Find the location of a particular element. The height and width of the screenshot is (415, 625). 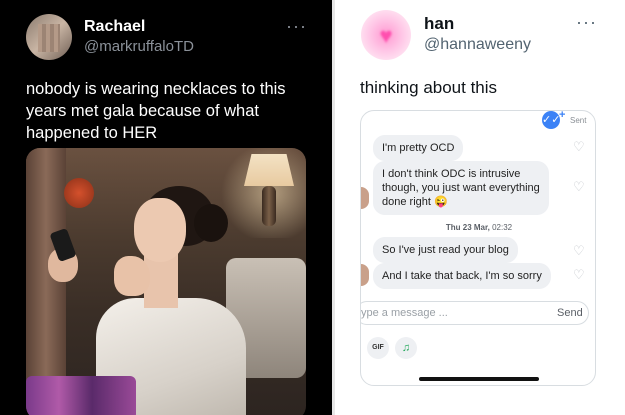

message-bubble: So I've just read your blog is located at coordinates (445, 250).